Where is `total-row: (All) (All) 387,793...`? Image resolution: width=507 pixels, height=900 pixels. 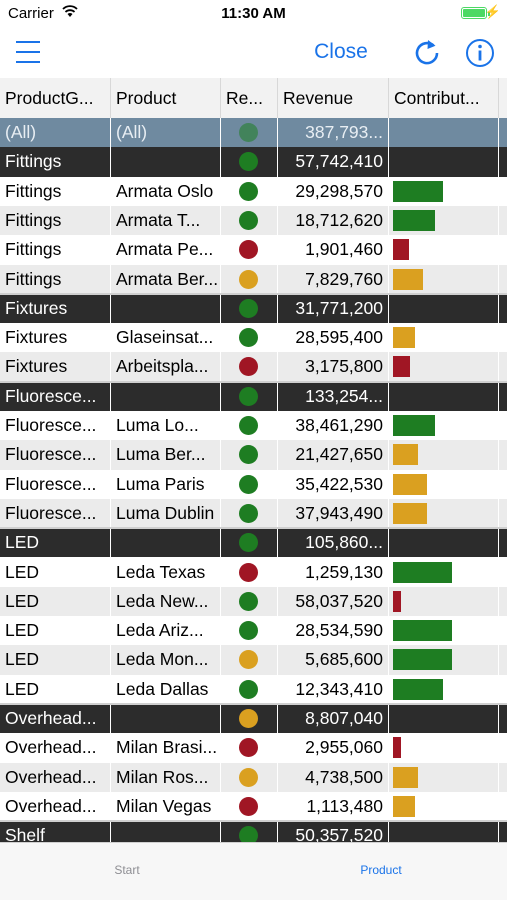 total-row: (All) (All) 387,793... is located at coordinates (253, 133).